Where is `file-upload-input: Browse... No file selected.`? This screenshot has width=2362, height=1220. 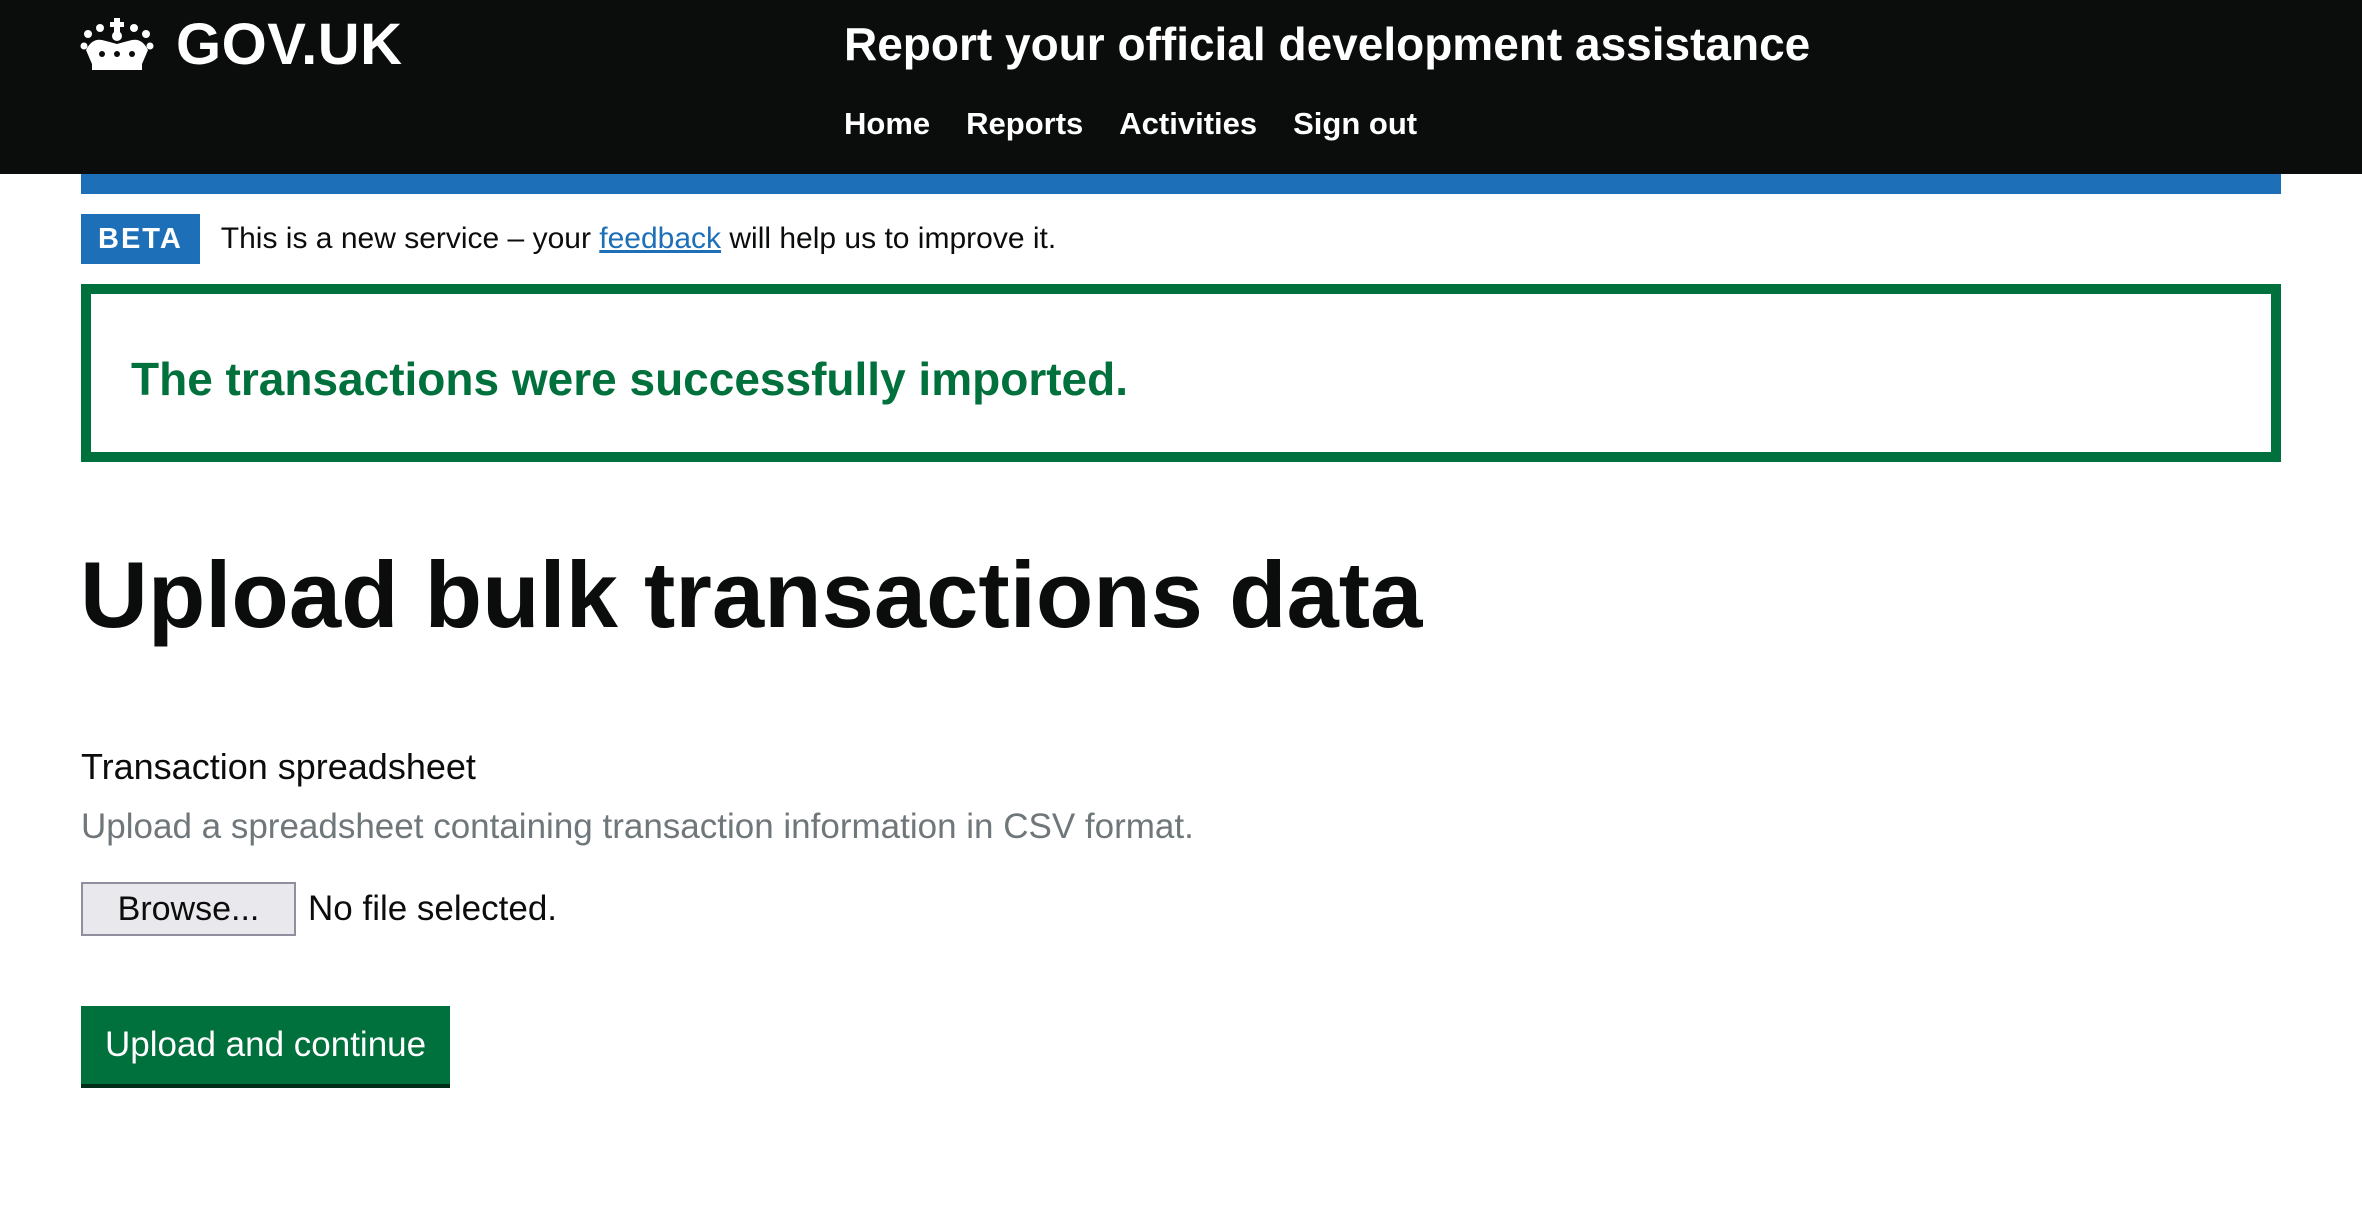 file-upload-input: Browse... No file selected. is located at coordinates (319, 909).